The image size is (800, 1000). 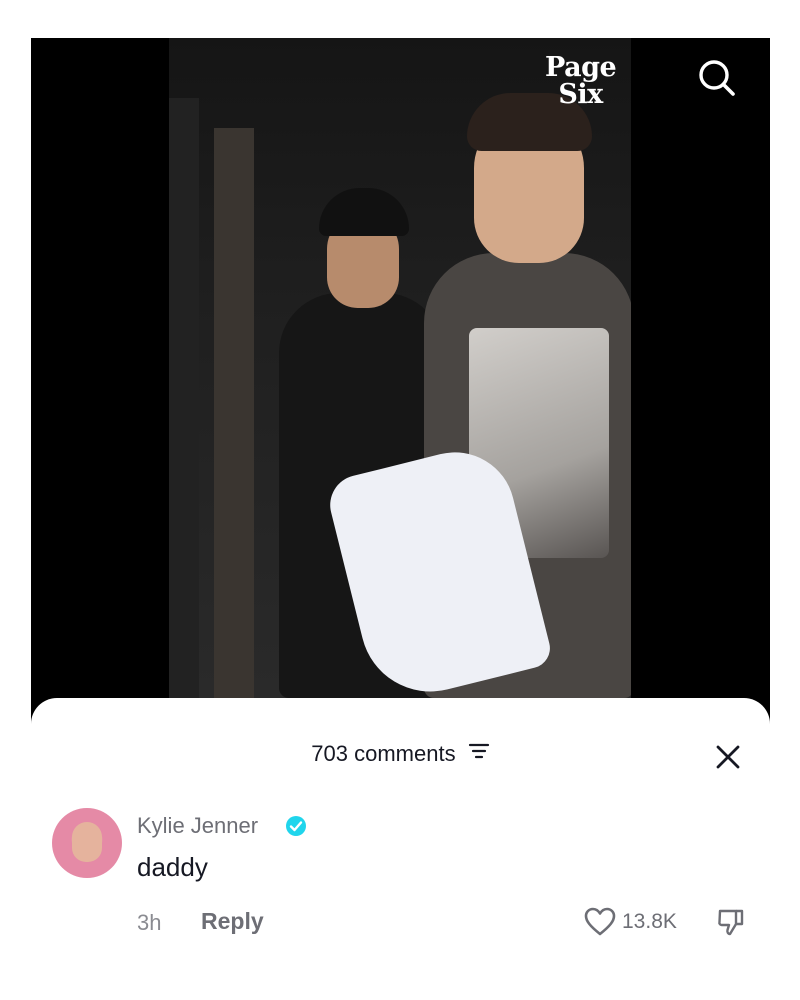 I want to click on comment-count: 703 comments, so click(x=383, y=754).